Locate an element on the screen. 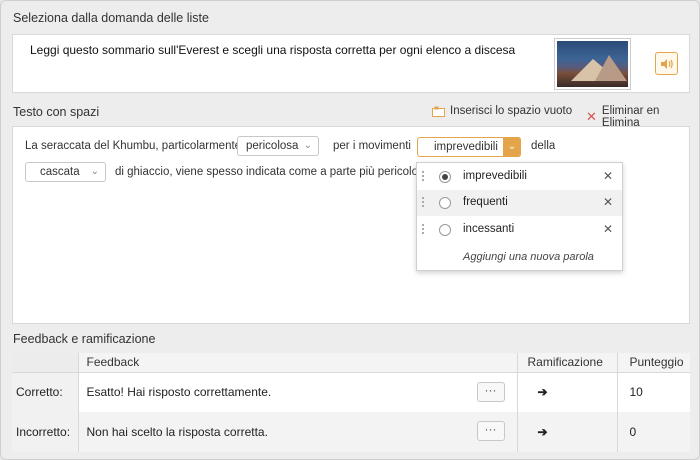 The width and height of the screenshot is (700, 460). gap-dropdown-3-value: cascata is located at coordinates (60, 172).